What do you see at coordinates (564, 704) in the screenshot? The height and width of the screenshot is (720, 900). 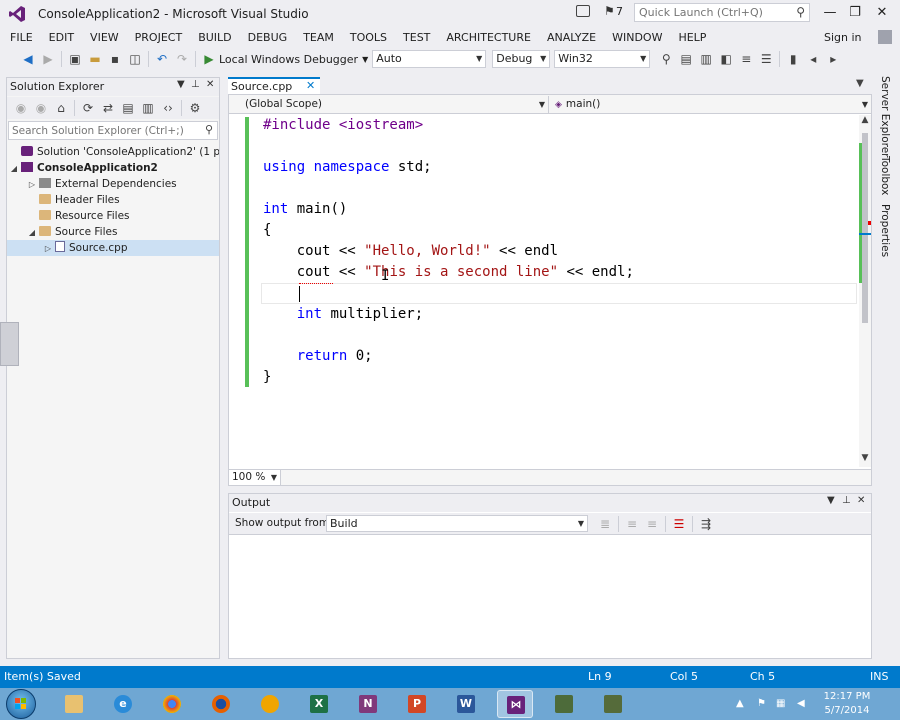 I see `taskbar-app` at bounding box center [564, 704].